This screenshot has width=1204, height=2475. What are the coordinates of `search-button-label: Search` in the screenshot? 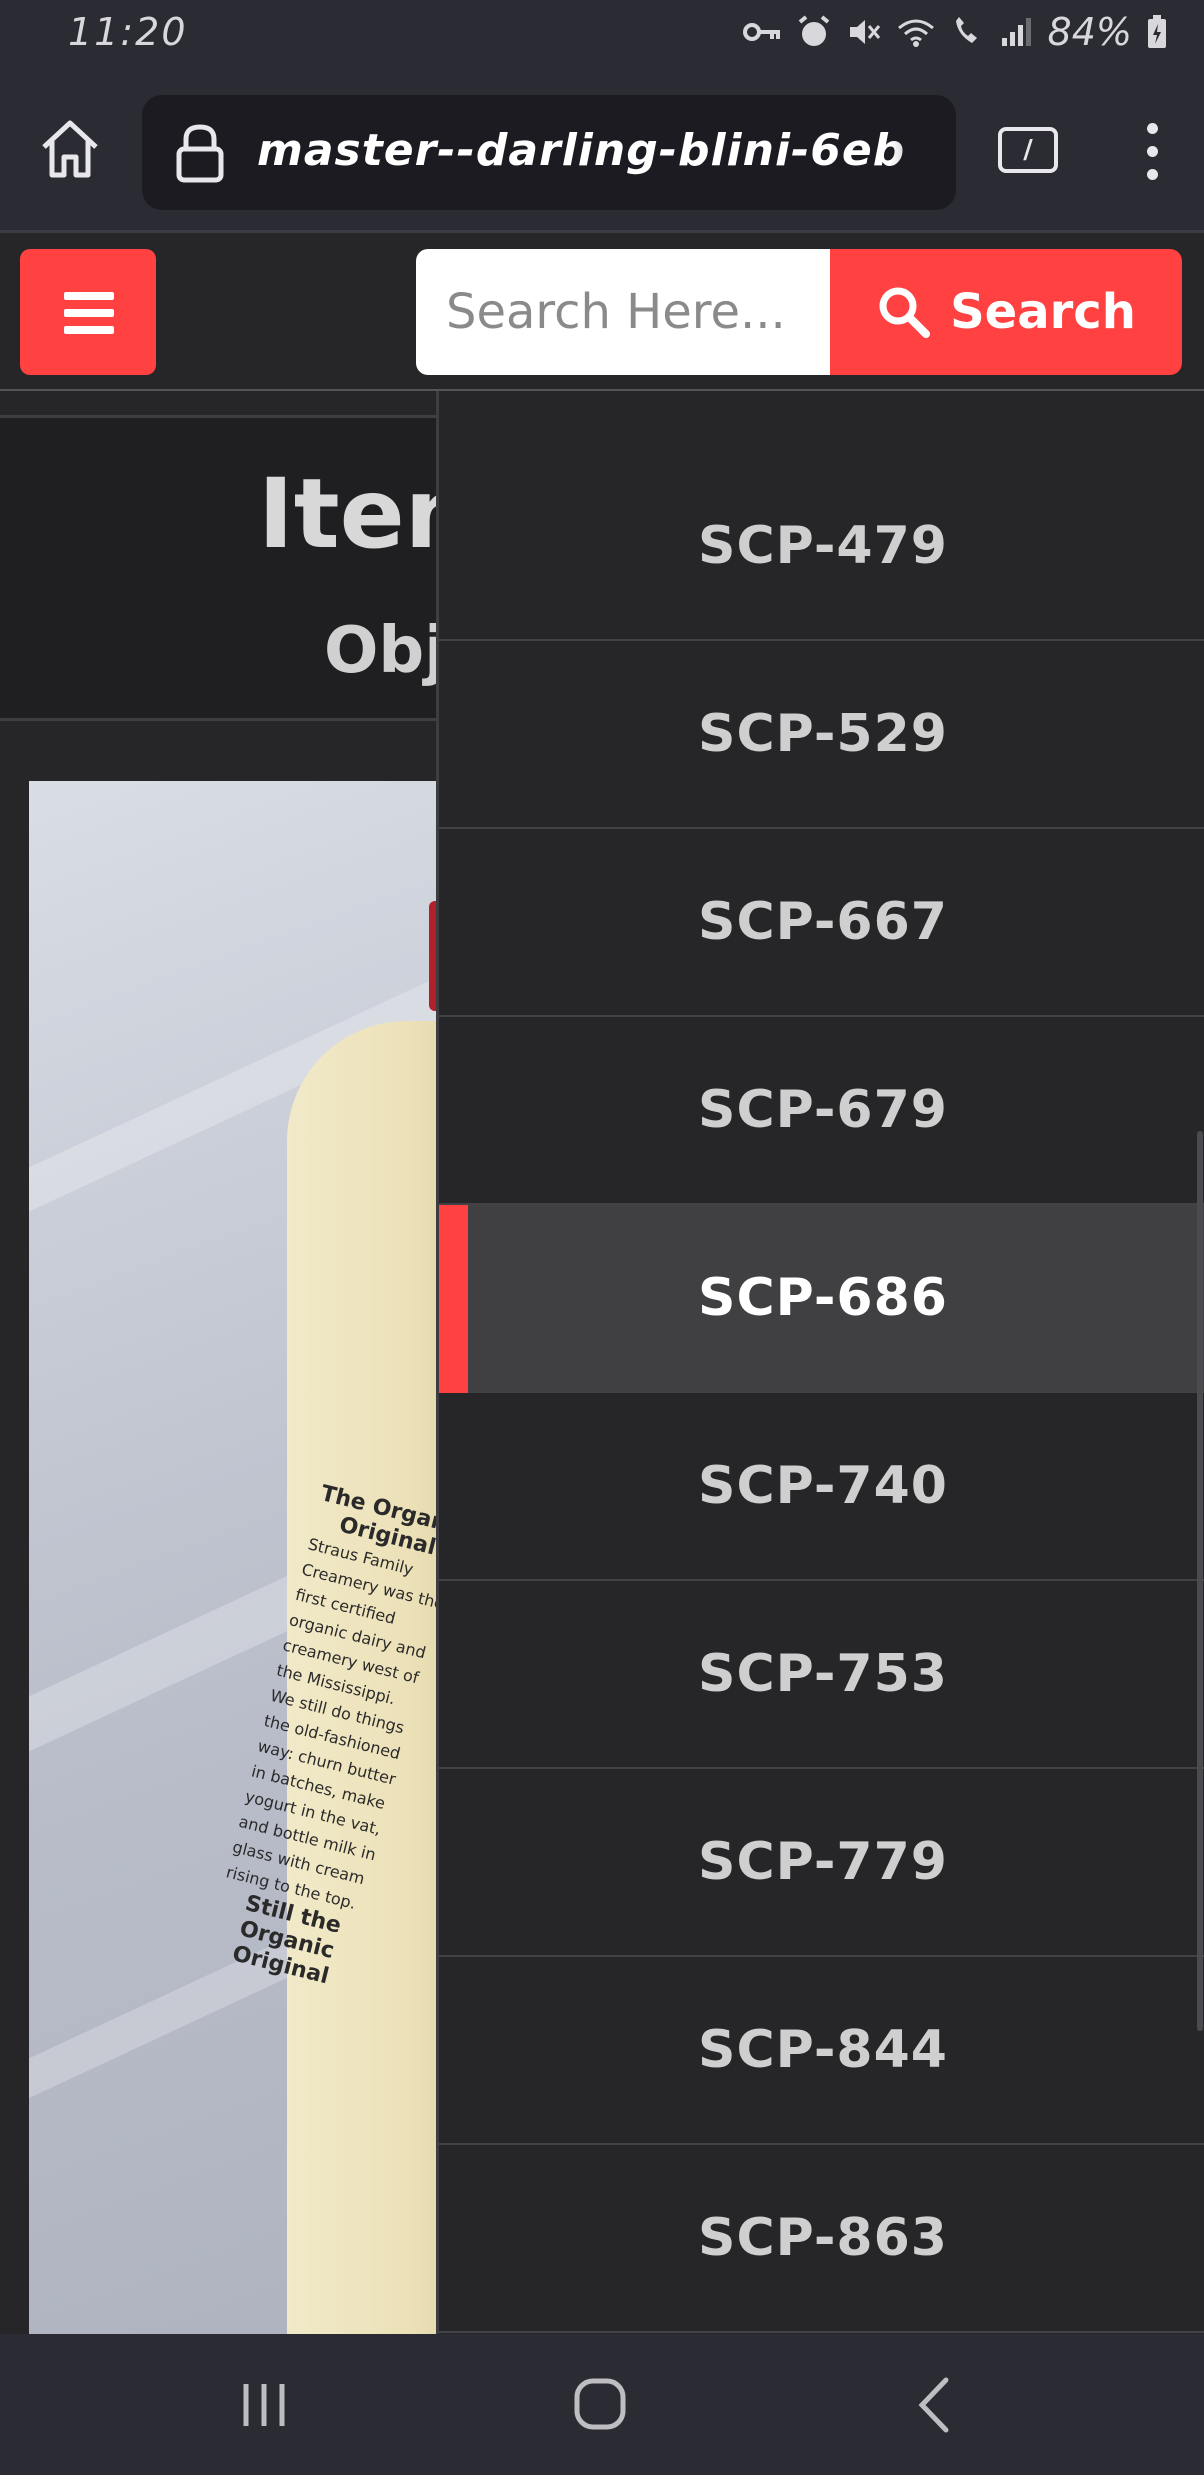 It's located at (1043, 312).